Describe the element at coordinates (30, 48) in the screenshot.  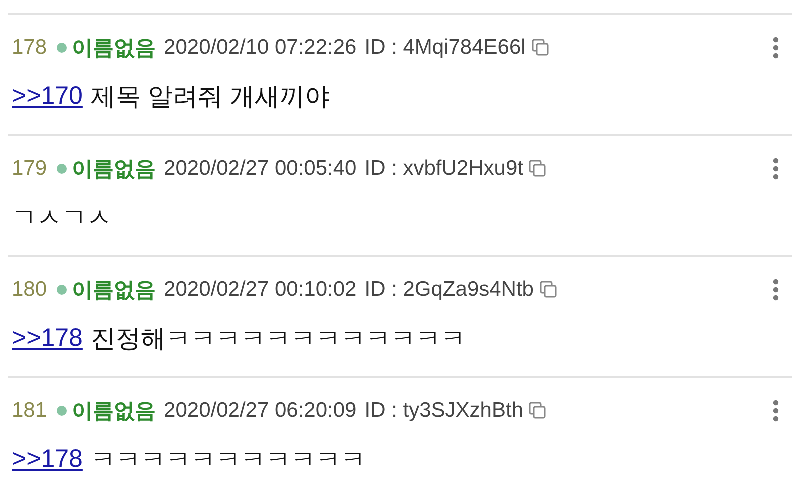
I see `post-number: 178` at that location.